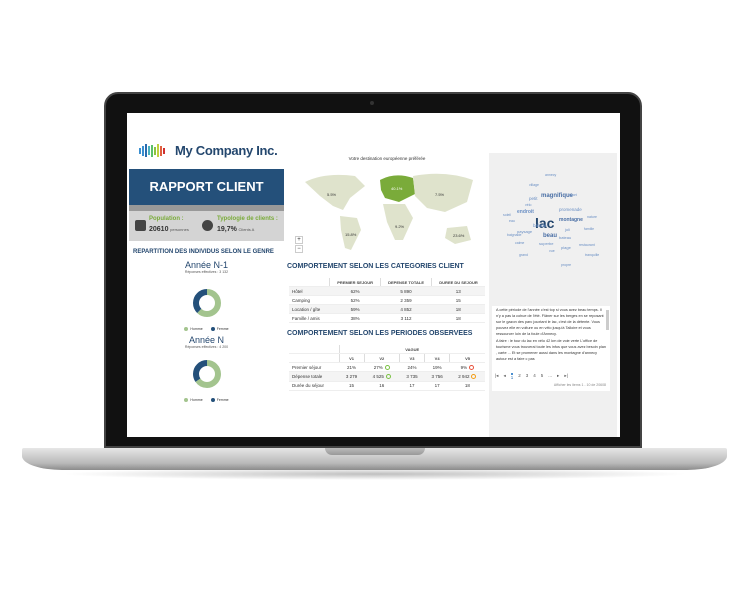  I want to click on cloud-word: tranquille, so click(592, 255).